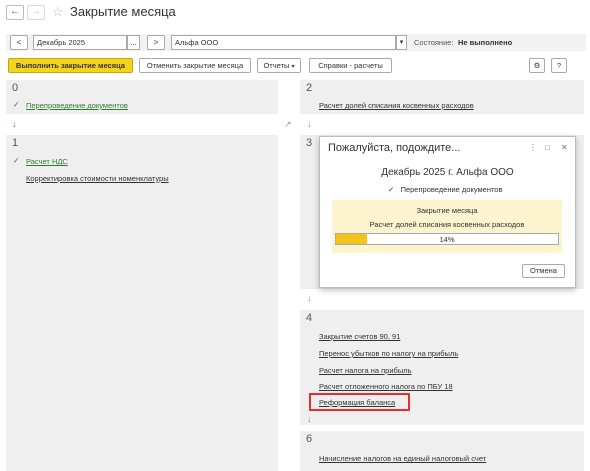 This screenshot has width=590, height=471. I want to click on stage-0-panel: 0 ✓ Перепроведение документов, so click(142, 97).